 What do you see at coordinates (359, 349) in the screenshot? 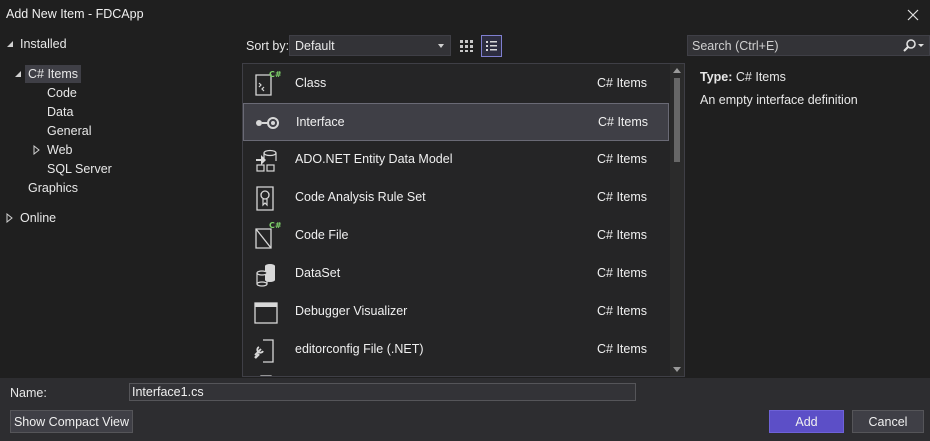
I see `template-name: editorconfig File (.NET)` at bounding box center [359, 349].